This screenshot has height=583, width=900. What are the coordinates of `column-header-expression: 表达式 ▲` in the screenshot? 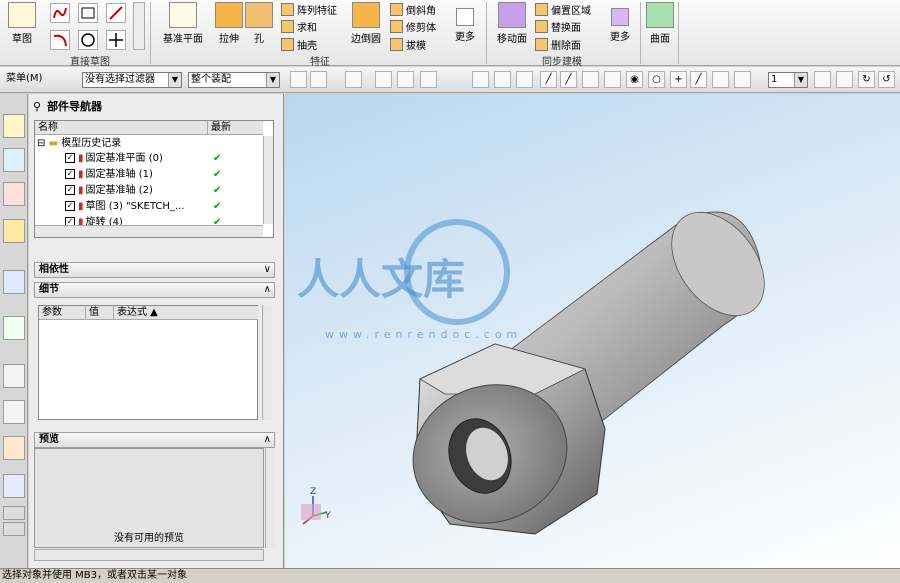 It's located at (185, 313).